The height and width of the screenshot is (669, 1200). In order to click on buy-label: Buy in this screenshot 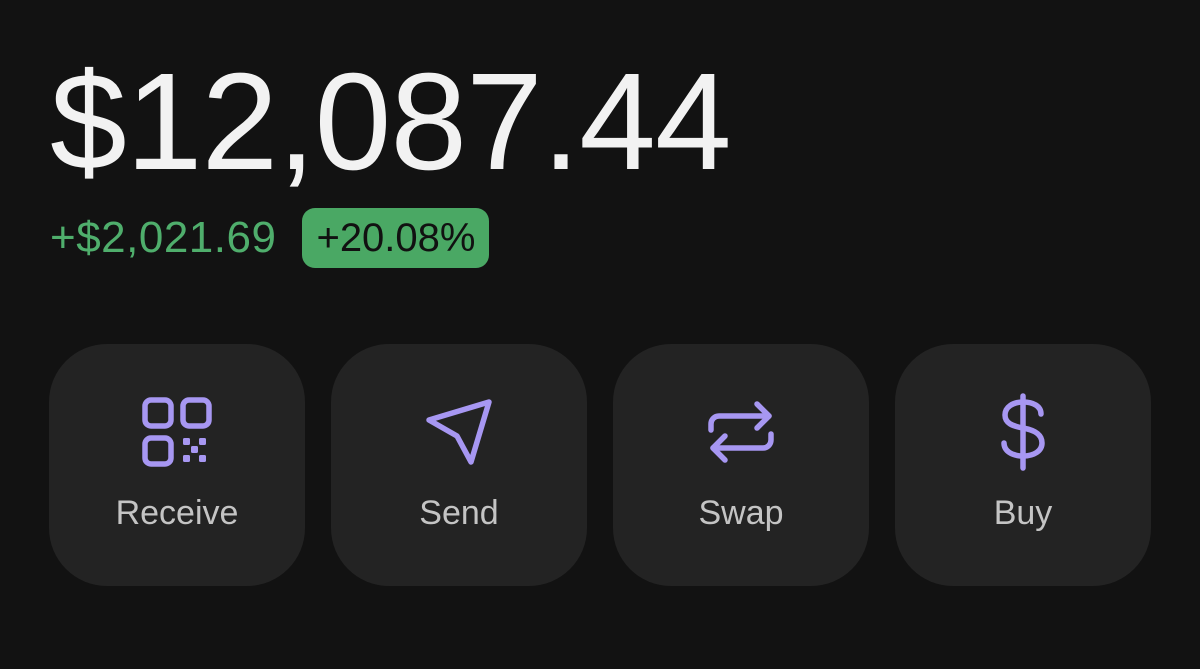, I will do `click(1023, 513)`.